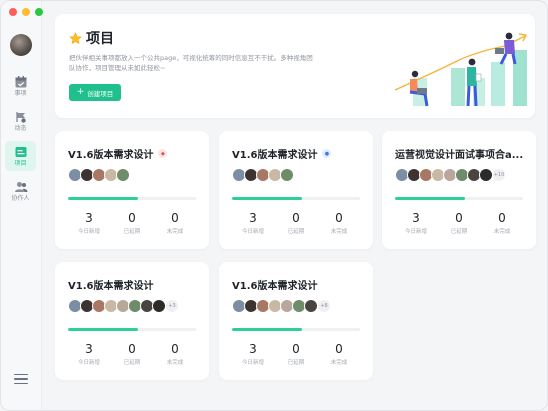 This screenshot has height=411, width=548. I want to click on project-card: V1.6版本需求设计 +8 3 今日新增 0 已延期 0 未完成, so click(296, 321).